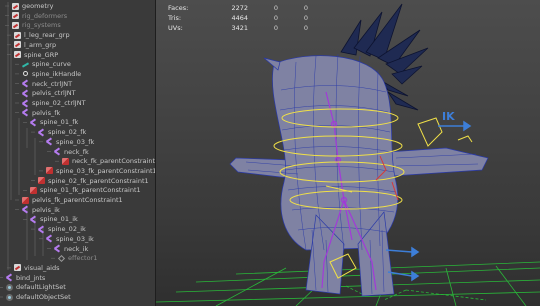 This screenshot has width=540, height=306. I want to click on outliner-item-label: spine_02_fk, so click(67, 132).